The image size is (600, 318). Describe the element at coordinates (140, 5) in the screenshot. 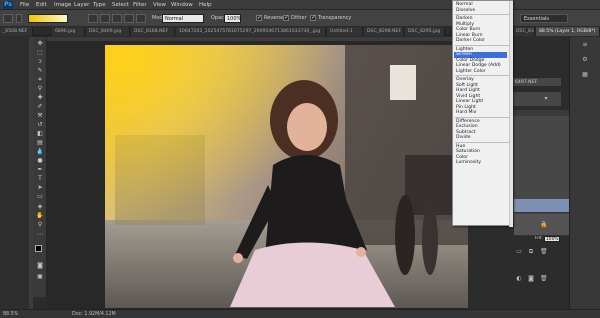

I see `menu-filter: Filter` at that location.